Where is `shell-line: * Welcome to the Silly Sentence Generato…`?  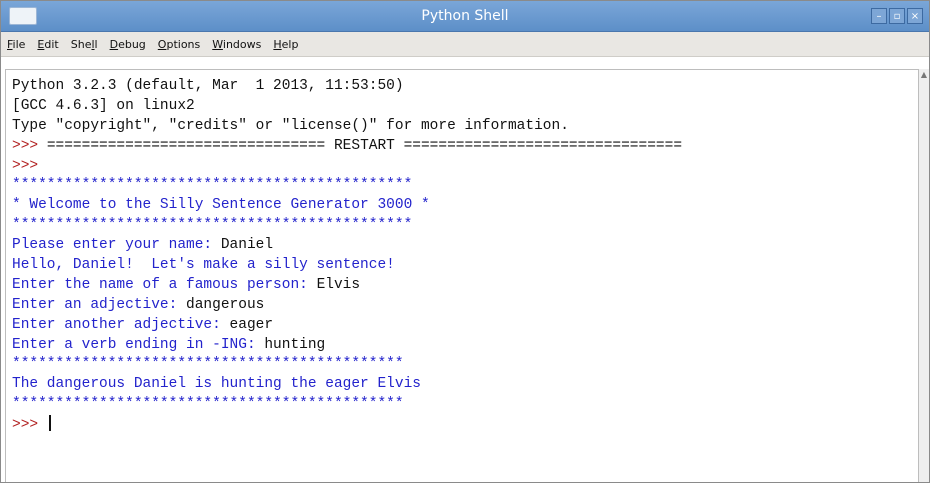 shell-line: * Welcome to the Silly Sentence Generato… is located at coordinates (465, 206).